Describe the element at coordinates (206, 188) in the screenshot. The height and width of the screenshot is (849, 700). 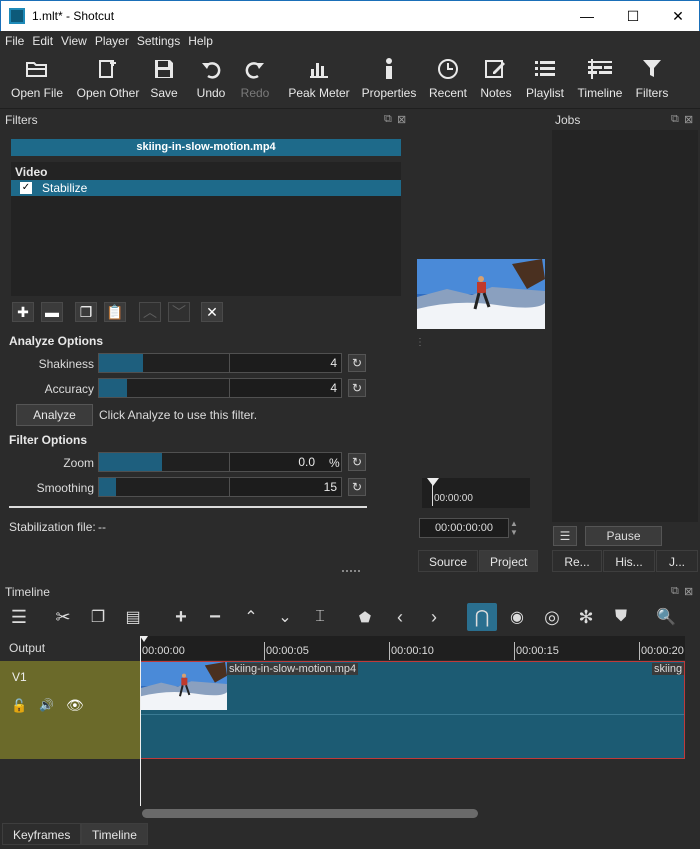
I see `filter-item-stabilize: ✓ Stabilize` at that location.